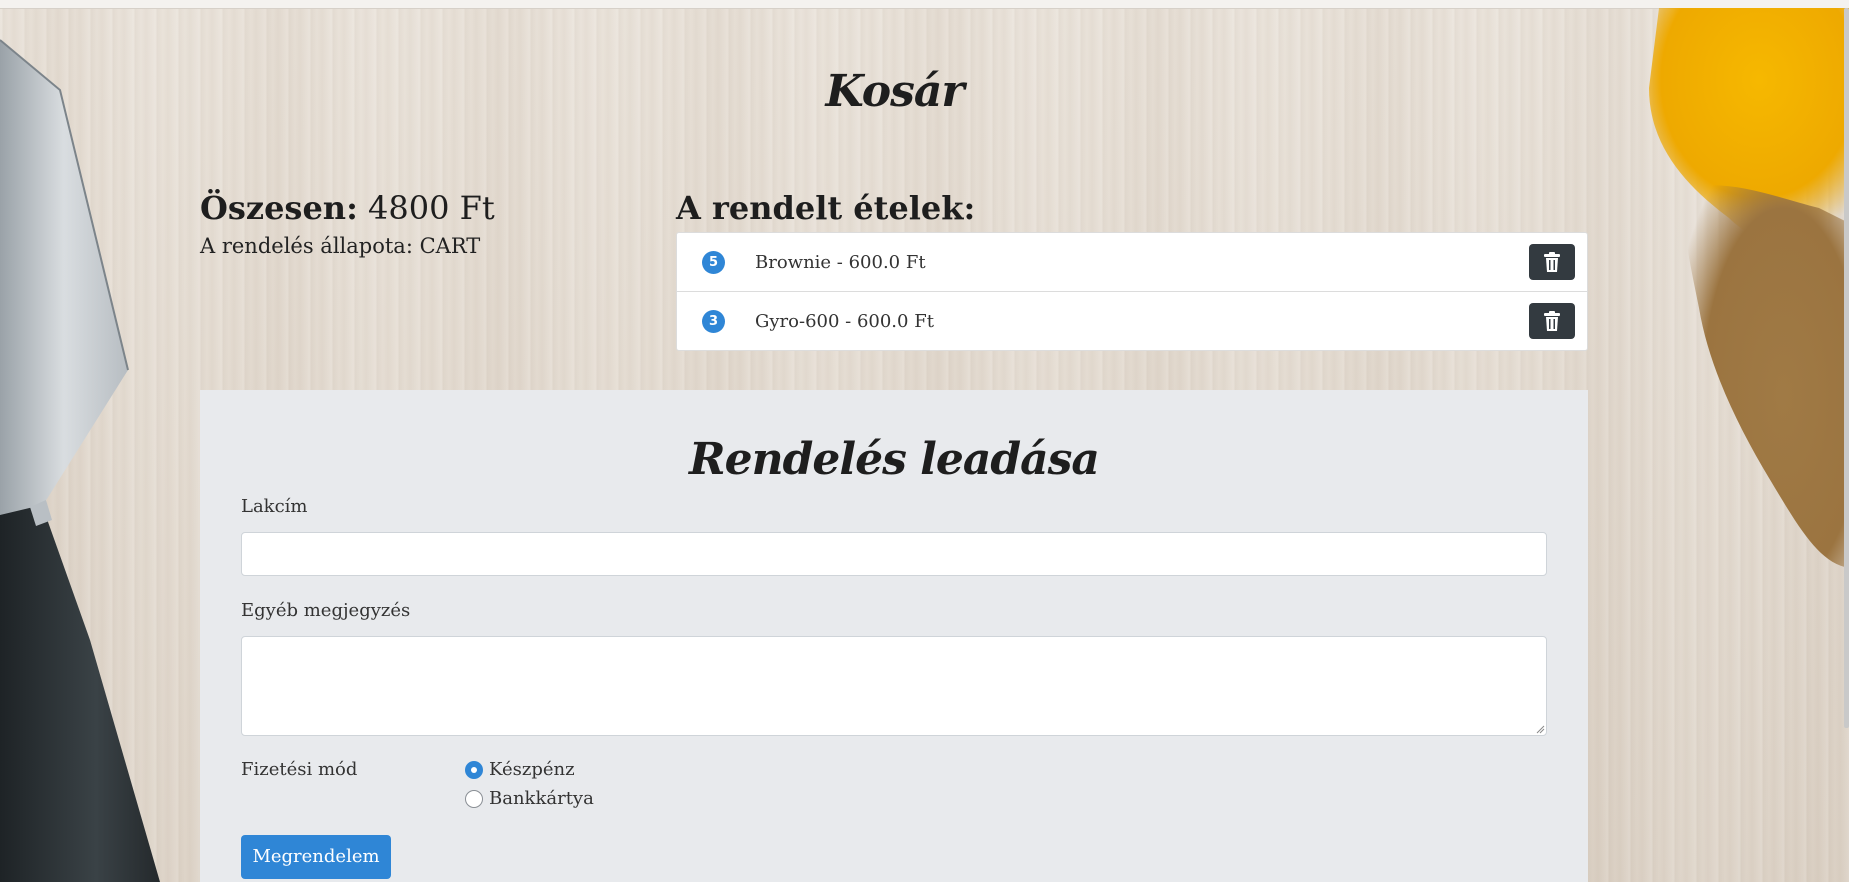  I want to click on order-status: A rendelés állapota: CART, so click(347, 246).